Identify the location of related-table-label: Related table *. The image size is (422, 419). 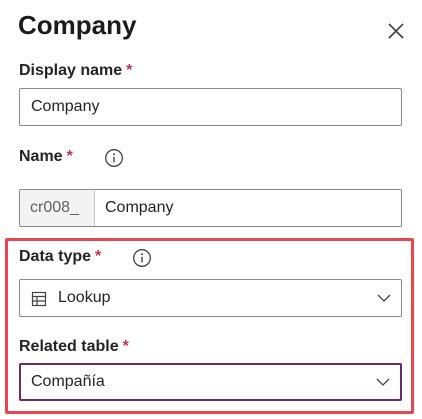
(74, 347).